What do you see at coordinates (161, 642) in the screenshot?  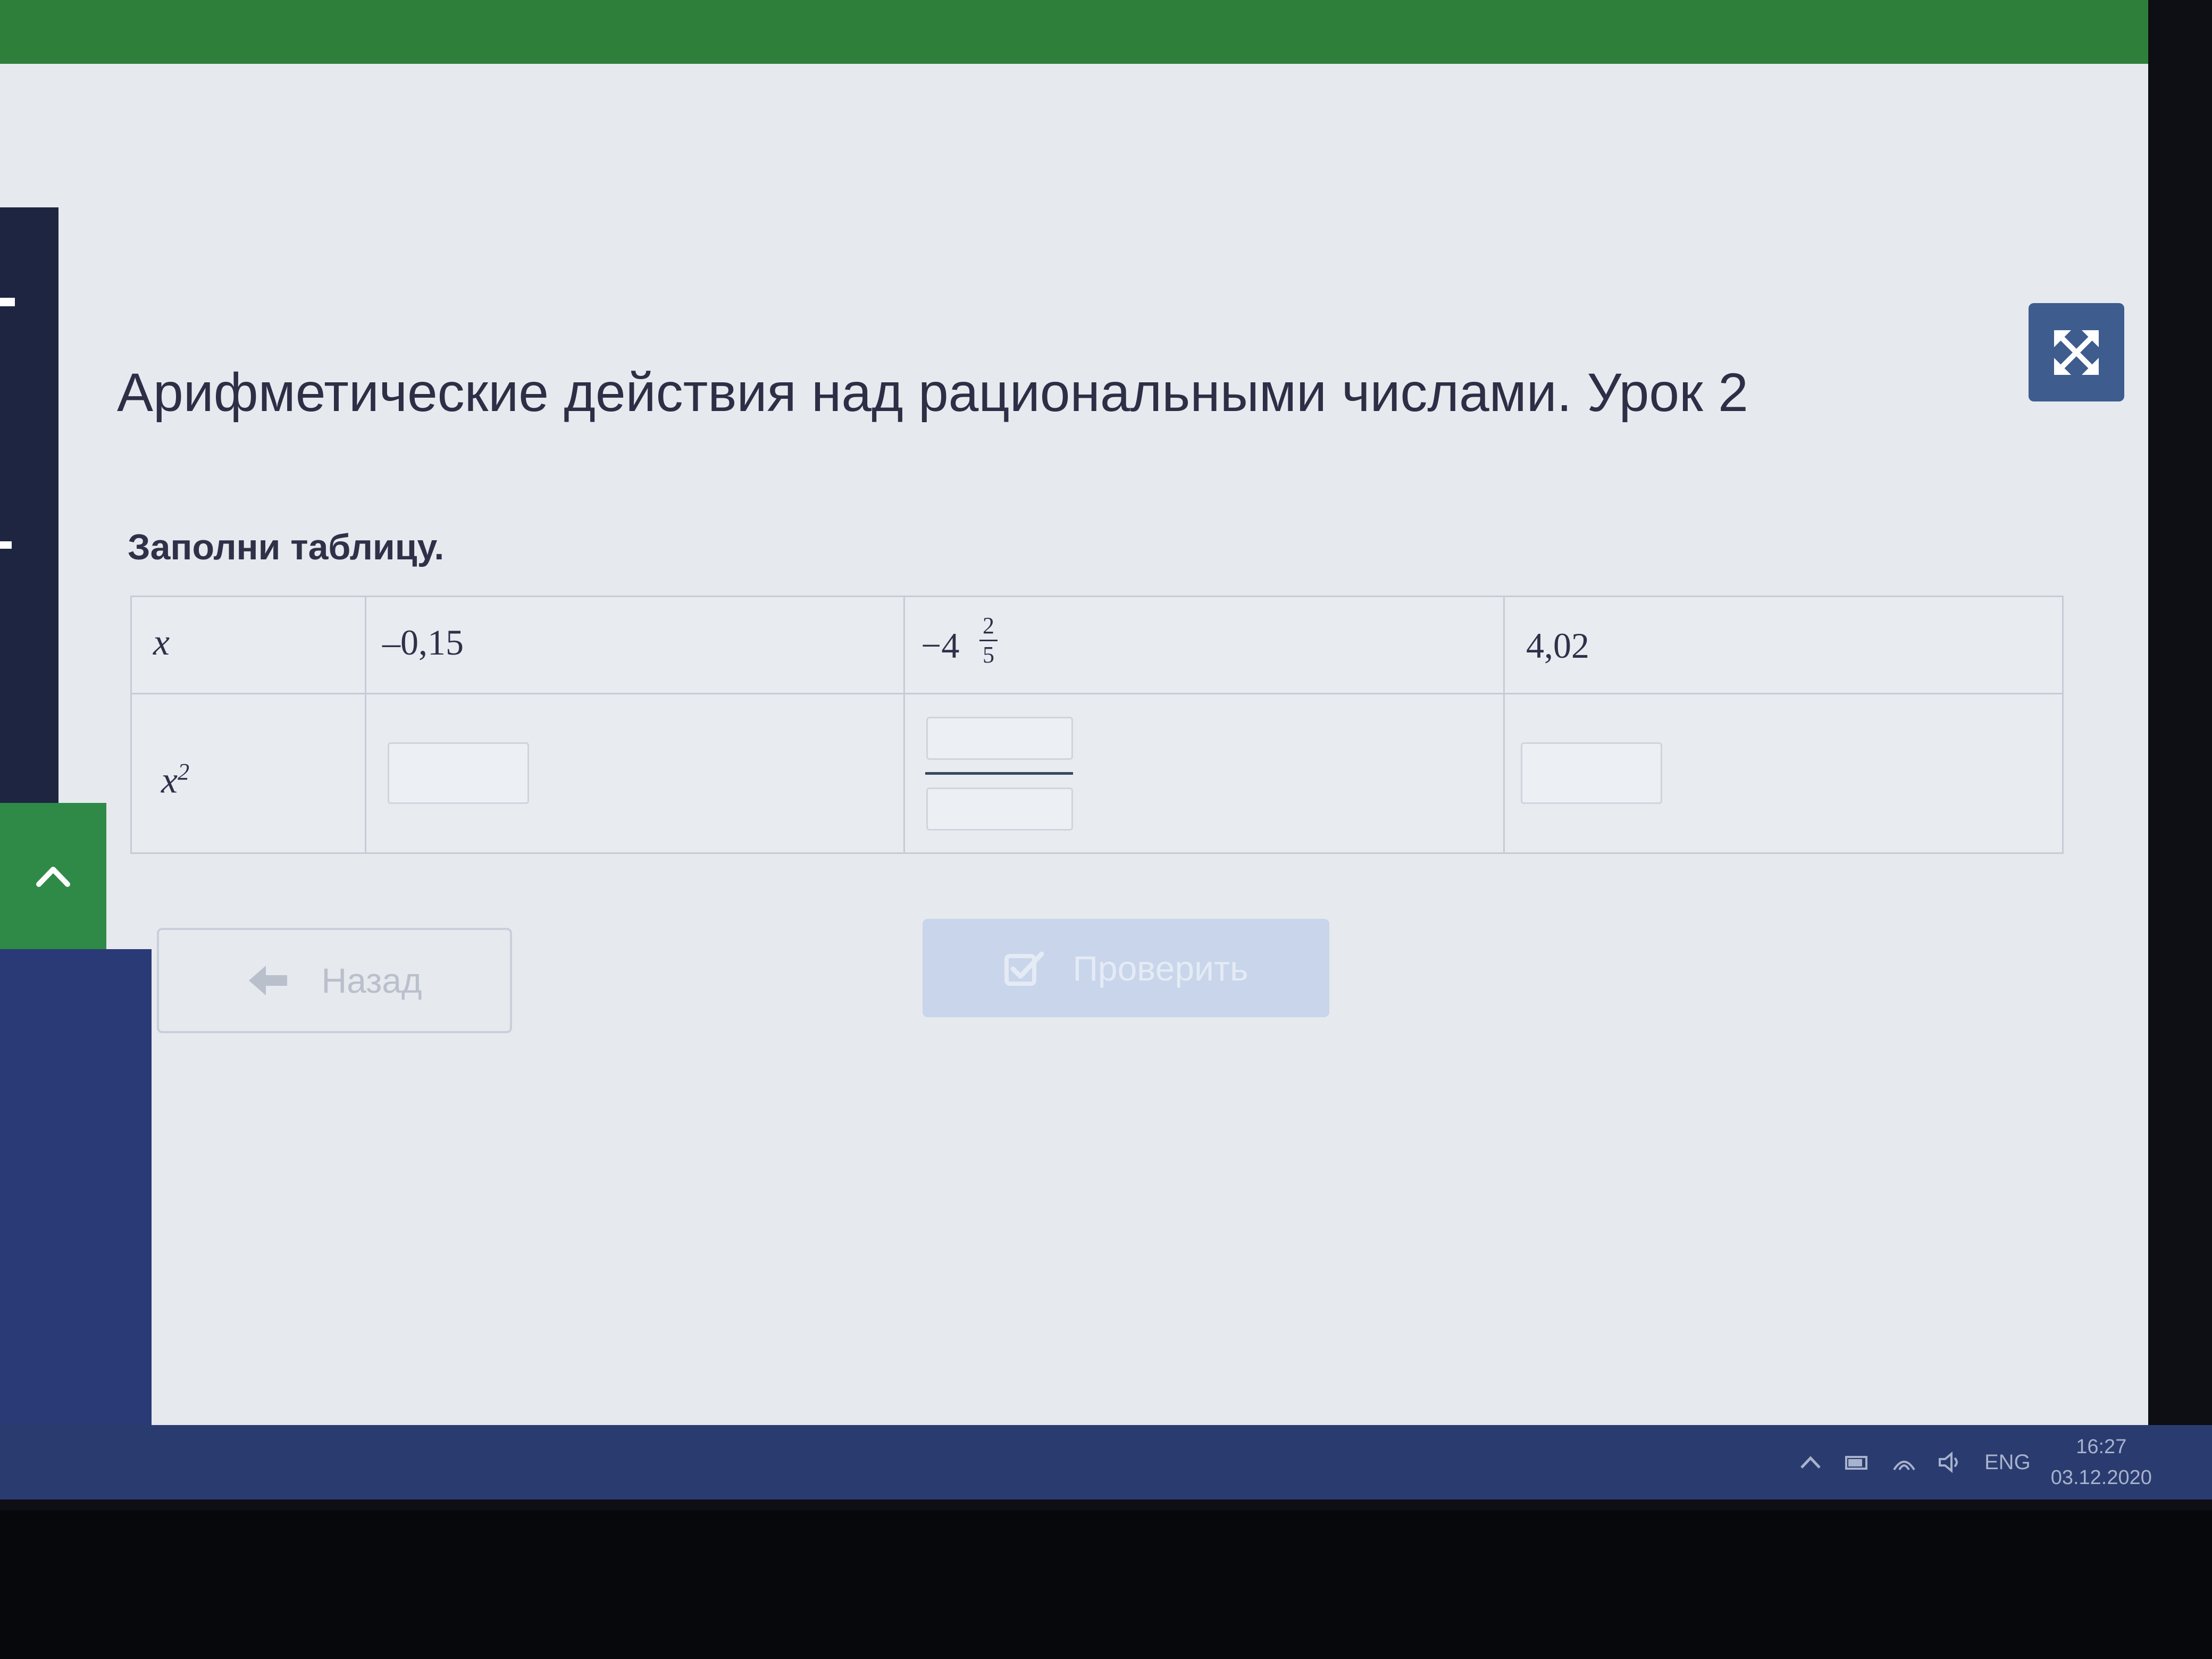 I see `row-label-x: x` at bounding box center [161, 642].